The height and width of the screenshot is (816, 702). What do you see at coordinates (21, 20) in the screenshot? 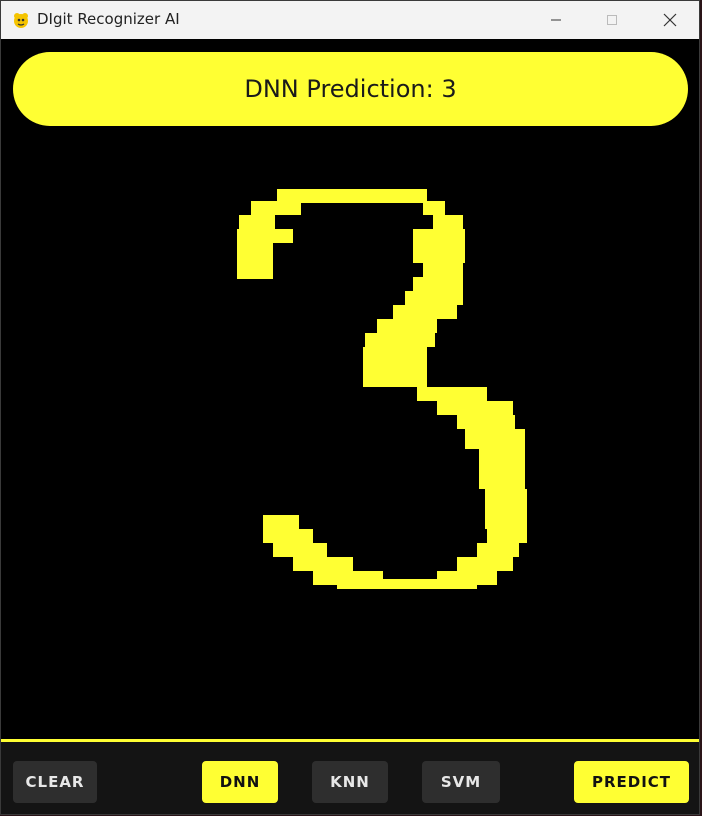
I see `pygame-snake-icon` at bounding box center [21, 20].